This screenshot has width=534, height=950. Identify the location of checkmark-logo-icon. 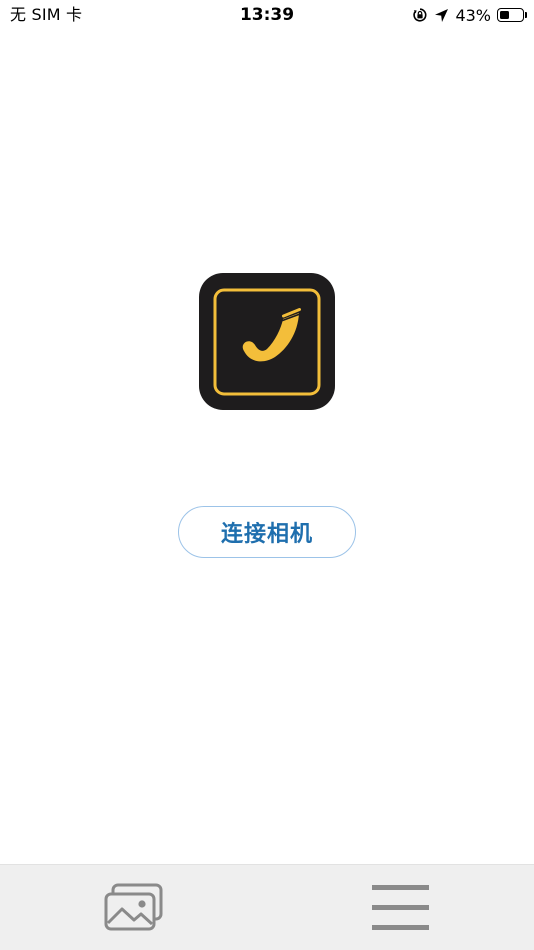
(267, 341).